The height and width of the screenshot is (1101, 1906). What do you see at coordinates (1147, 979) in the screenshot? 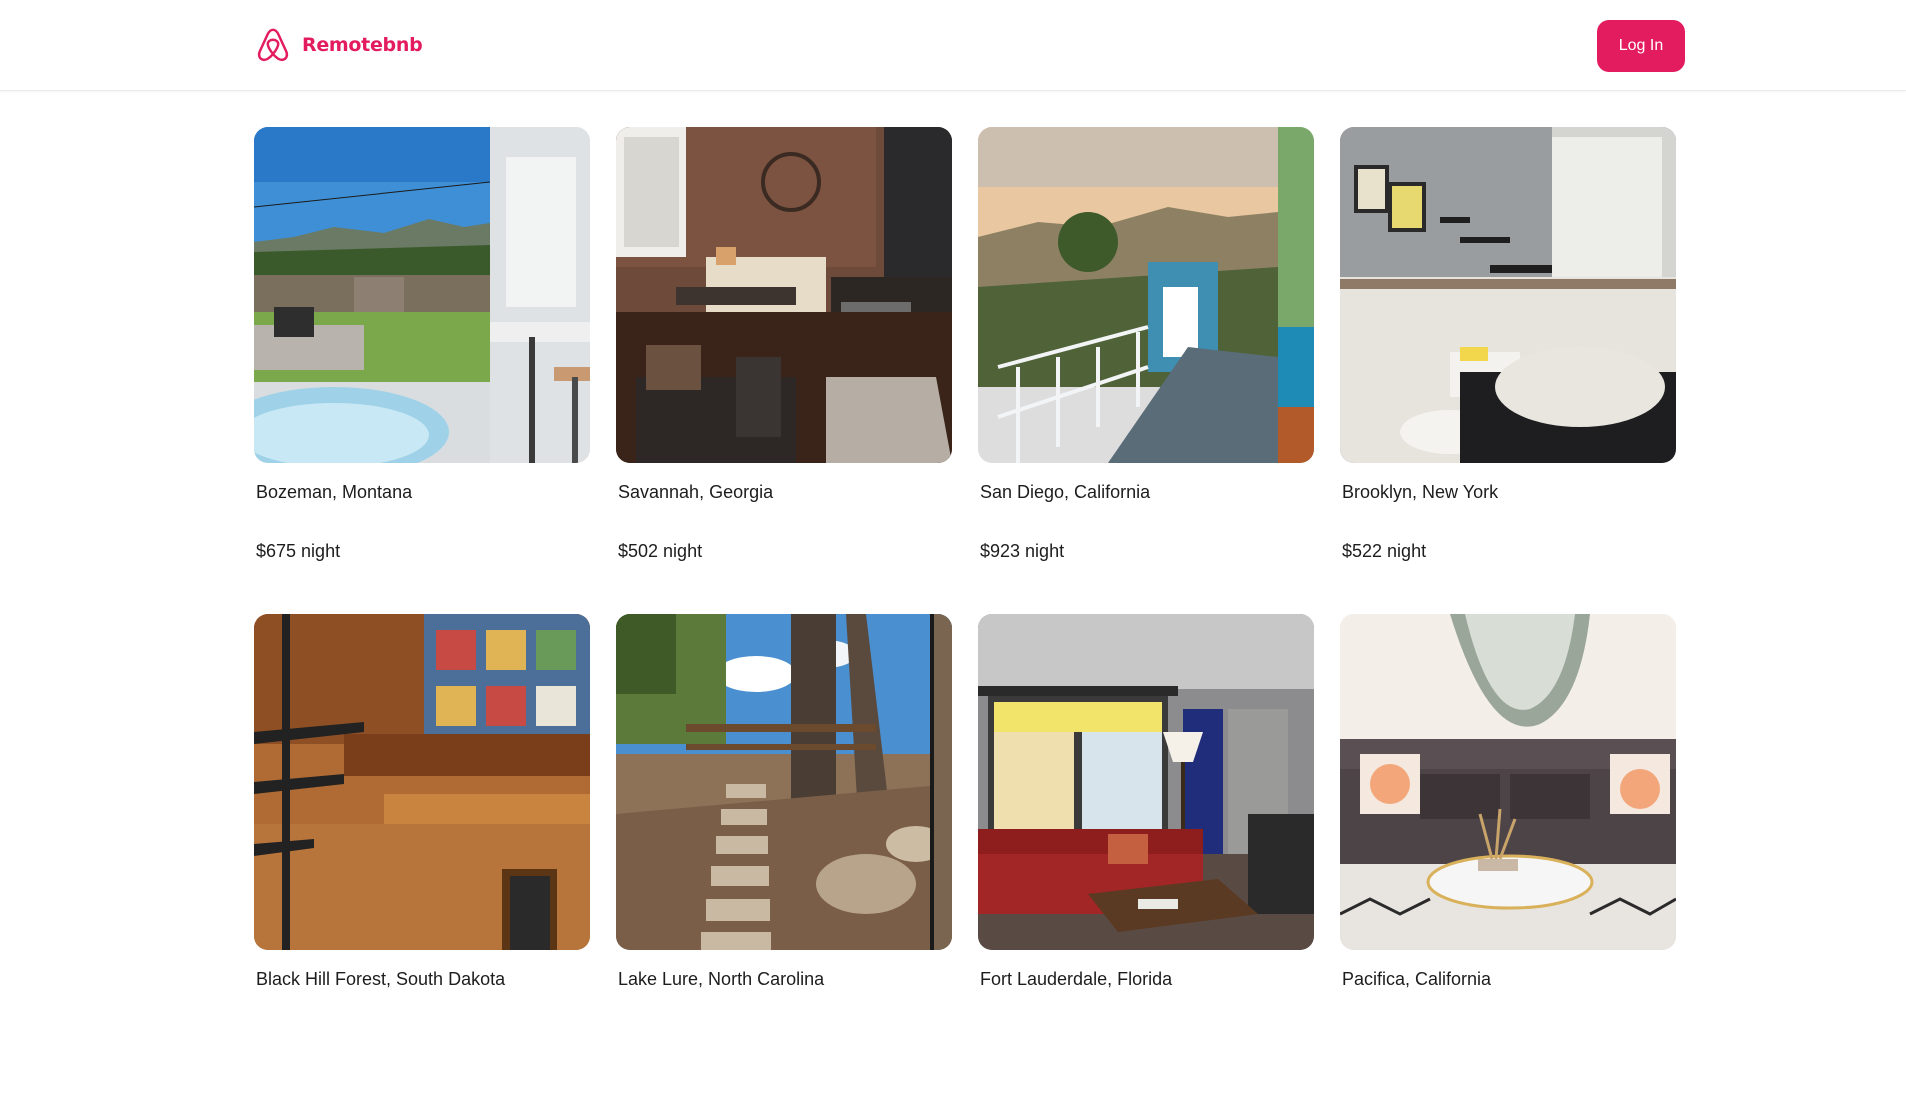
I see `listing-location: Fort Lauderdale, Florida` at bounding box center [1147, 979].